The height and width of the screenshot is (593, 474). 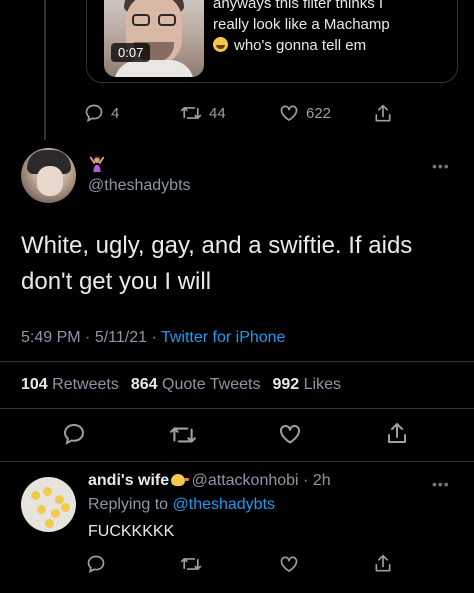 I want to click on tweet-stats: 104 Retweets 864 Quote Tweets 992 Likes, so click(x=181, y=385).